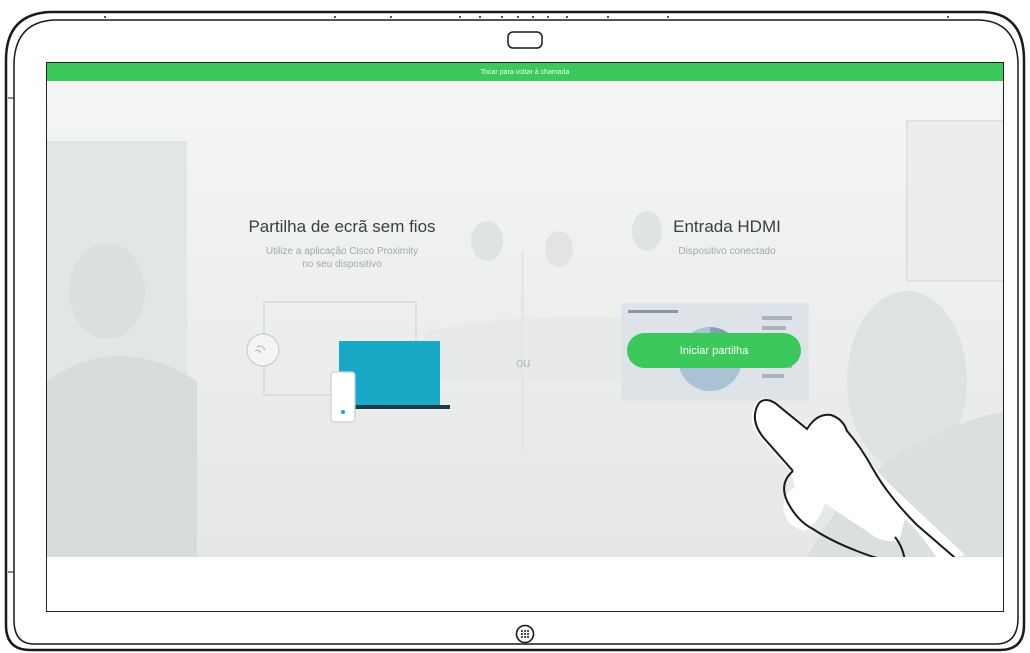  What do you see at coordinates (727, 226) in the screenshot?
I see `hdmi-title: Entrada HDMI` at bounding box center [727, 226].